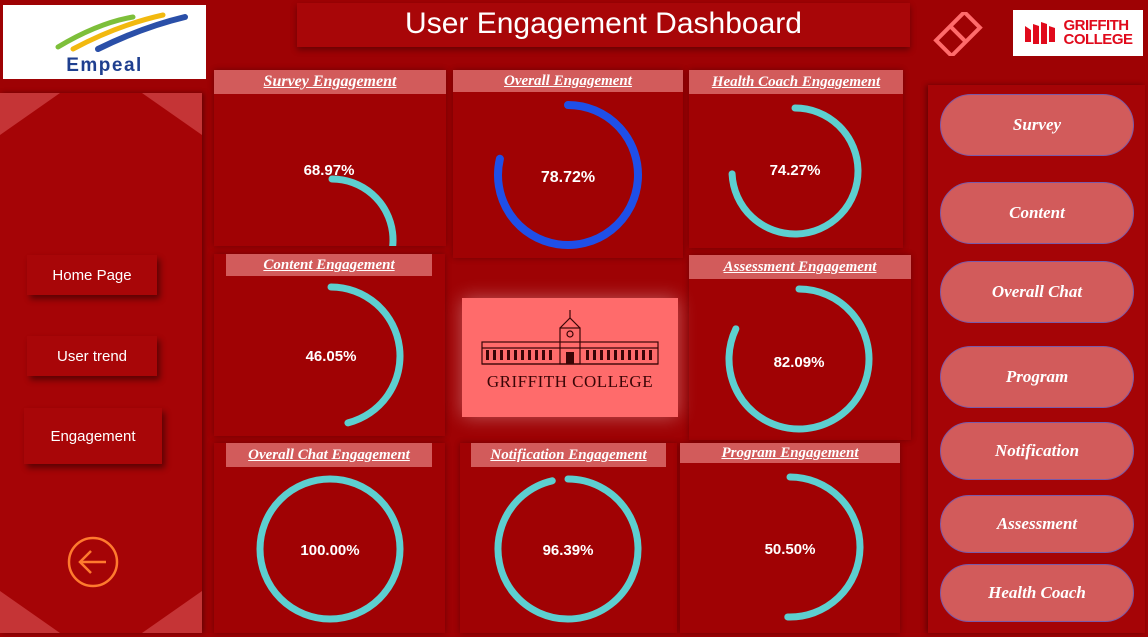 The image size is (1148, 637). I want to click on nav-assessment-button: Assessment, so click(1037, 524).